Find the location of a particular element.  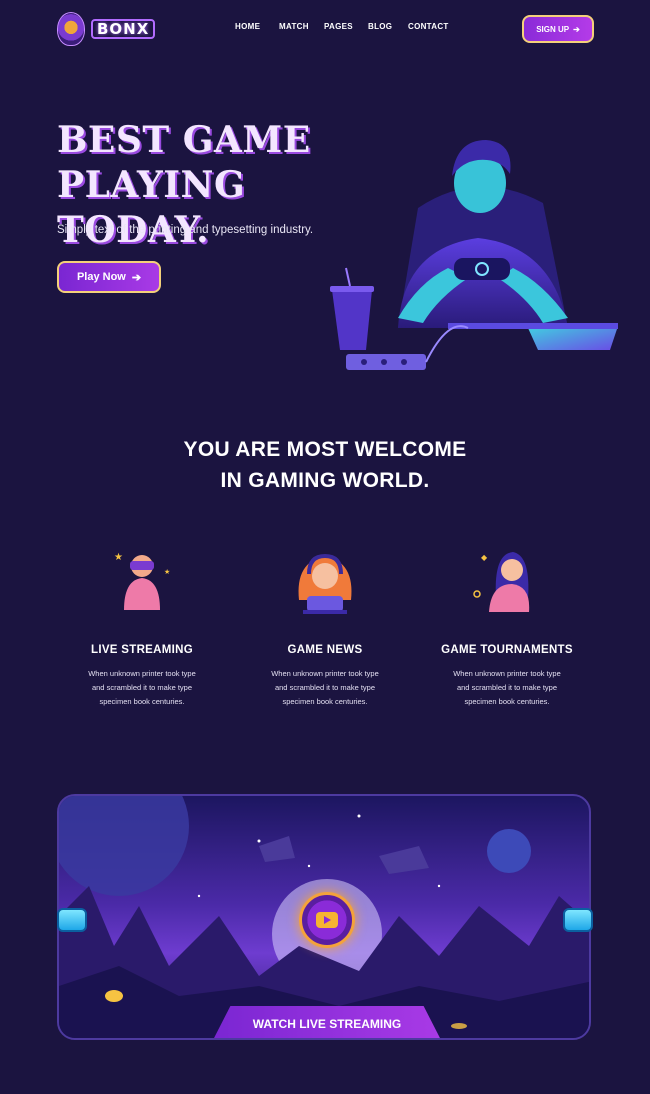

logo: BONX is located at coordinates (106, 29).